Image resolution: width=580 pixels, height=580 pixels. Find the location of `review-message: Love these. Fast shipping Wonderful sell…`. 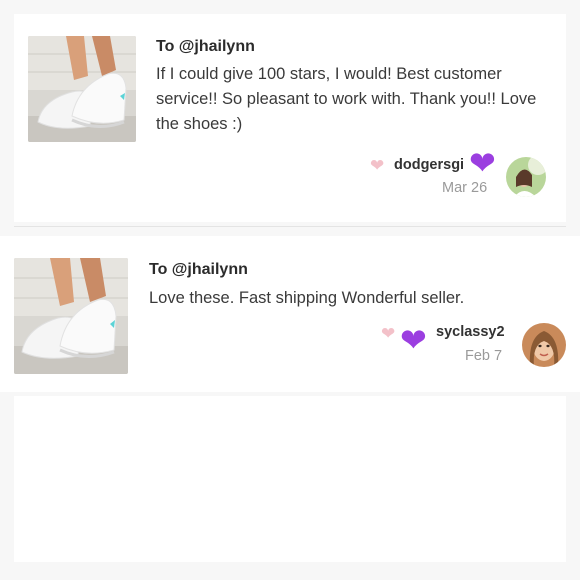

review-message: Love these. Fast shipping Wonderful sell… is located at coordinates (307, 298).